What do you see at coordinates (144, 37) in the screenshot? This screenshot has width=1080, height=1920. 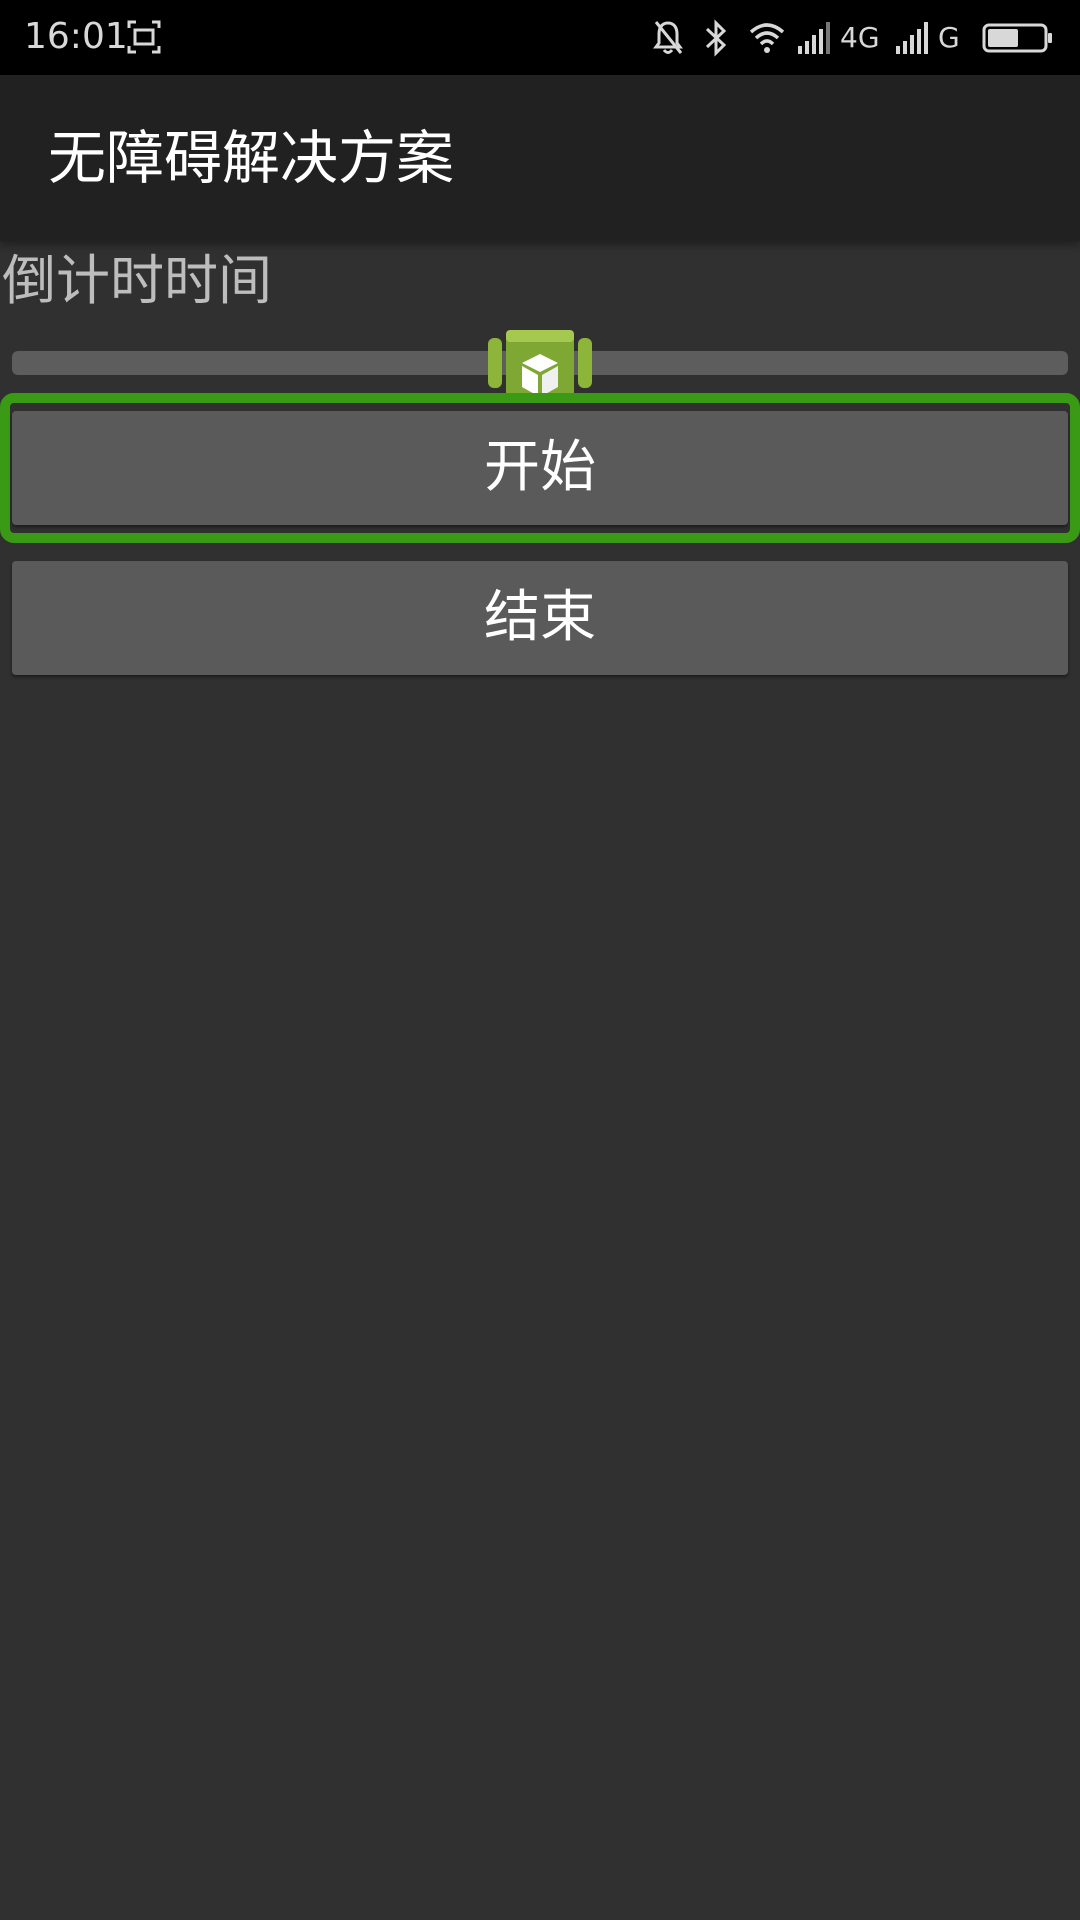 I see `screenshot-icon` at bounding box center [144, 37].